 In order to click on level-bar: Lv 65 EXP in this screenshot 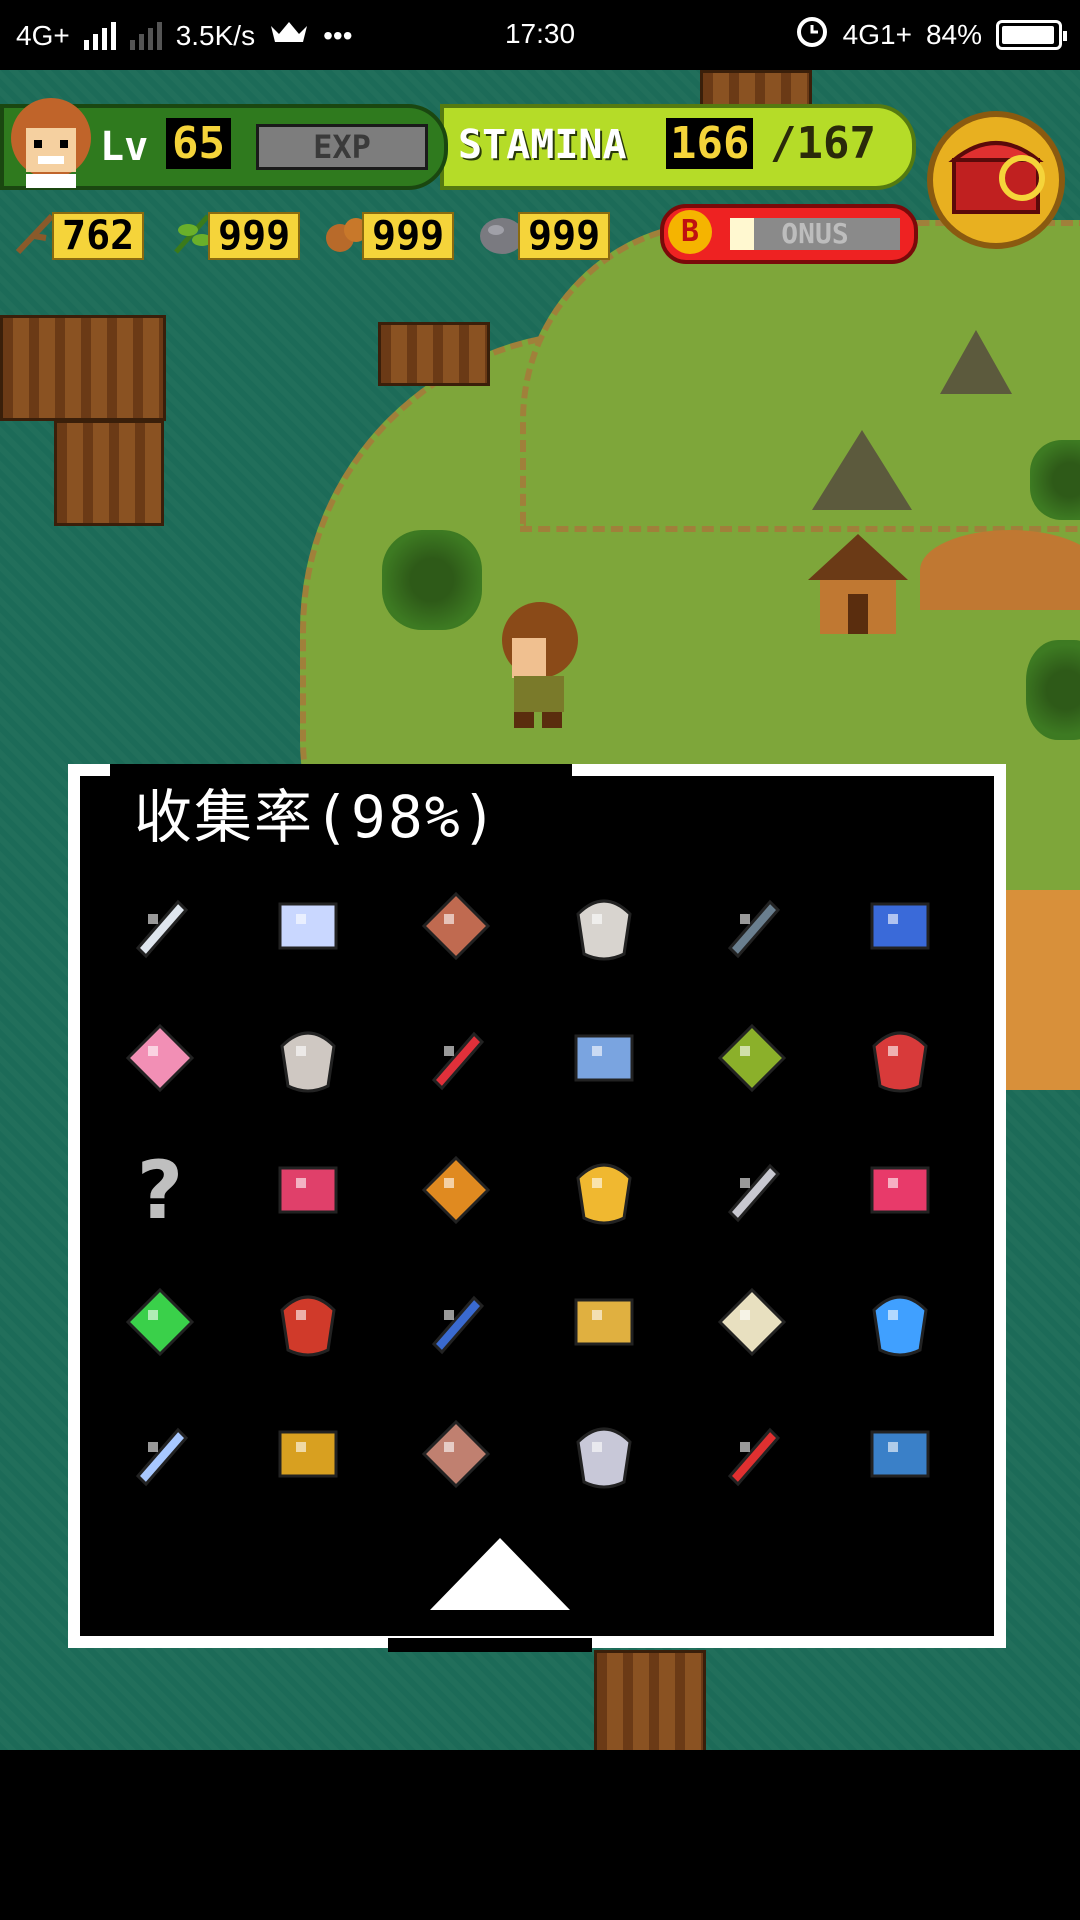, I will do `click(224, 144)`.